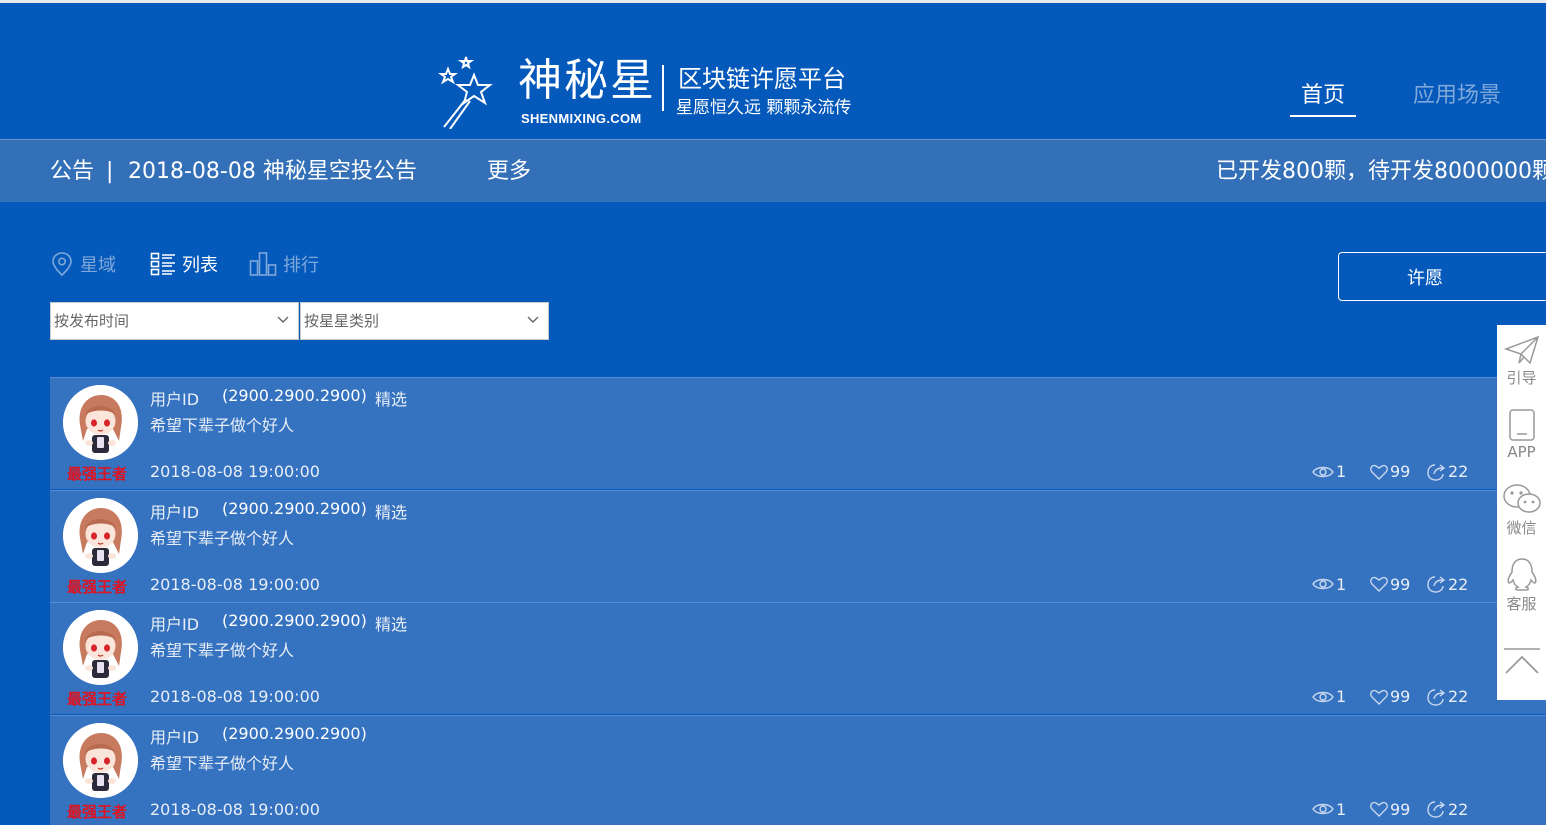 This screenshot has height=825, width=1546. Describe the element at coordinates (62, 264) in the screenshot. I see `location-pin-icon` at that location.